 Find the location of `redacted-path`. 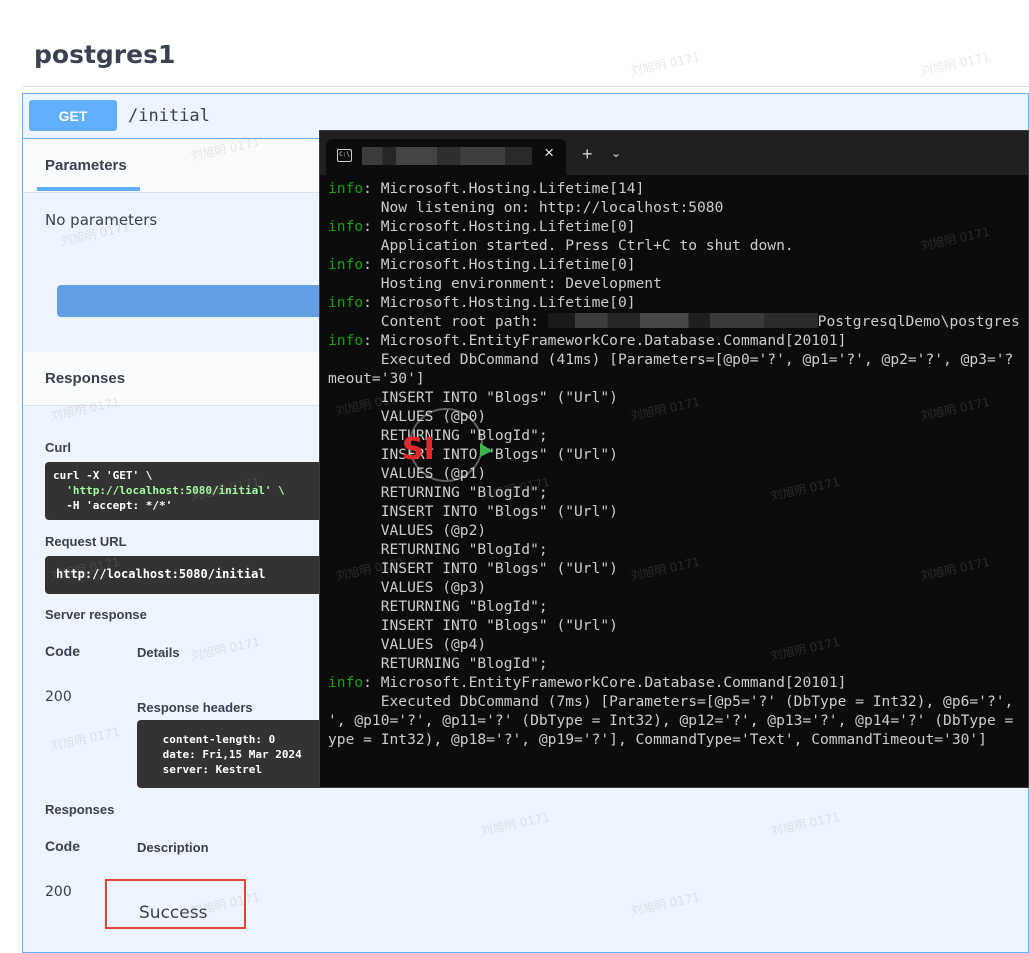

redacted-path is located at coordinates (682, 320).